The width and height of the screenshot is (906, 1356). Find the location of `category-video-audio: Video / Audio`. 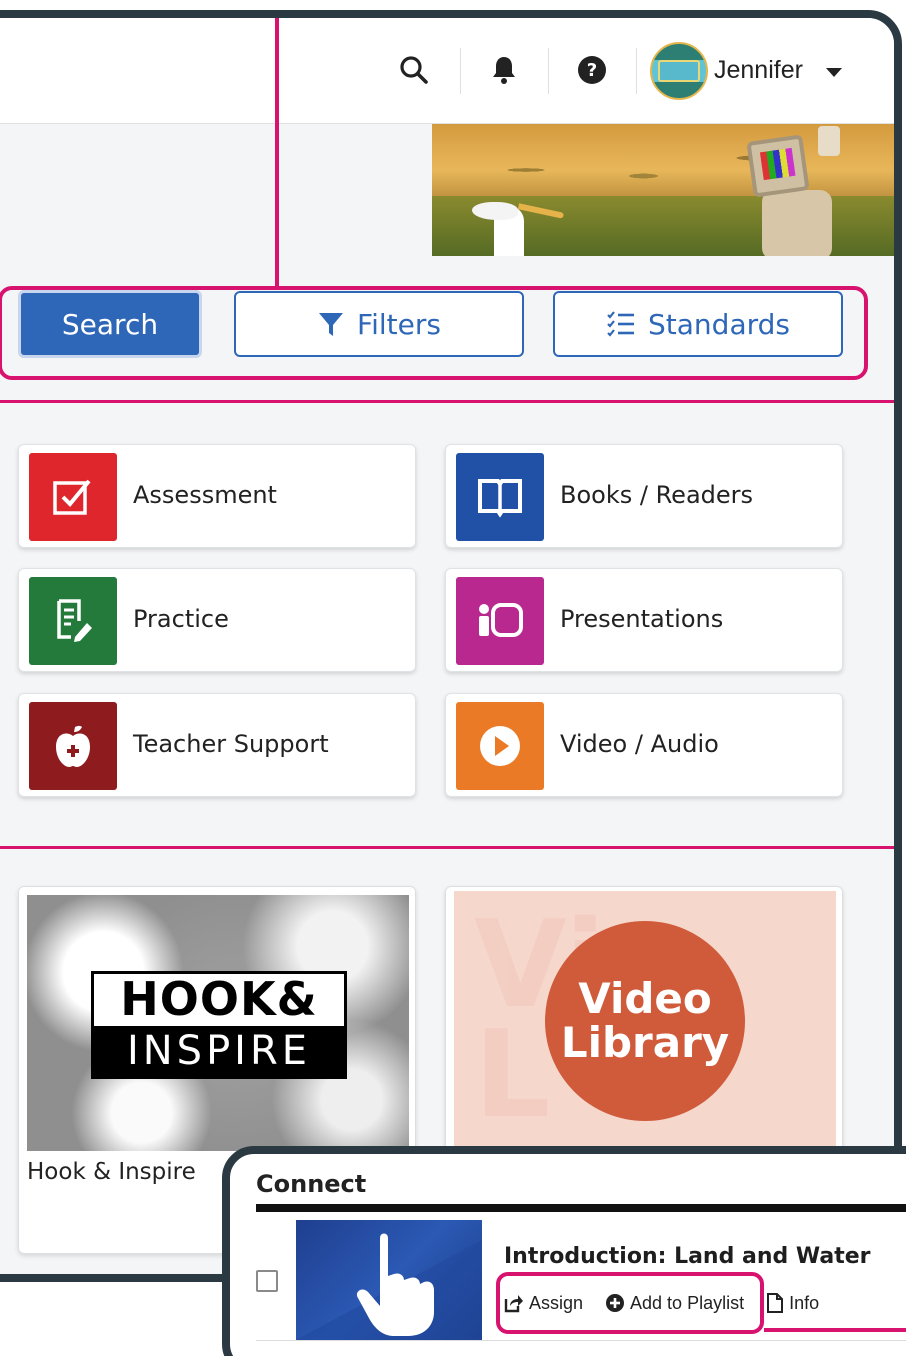

category-video-audio: Video / Audio is located at coordinates (644, 745).